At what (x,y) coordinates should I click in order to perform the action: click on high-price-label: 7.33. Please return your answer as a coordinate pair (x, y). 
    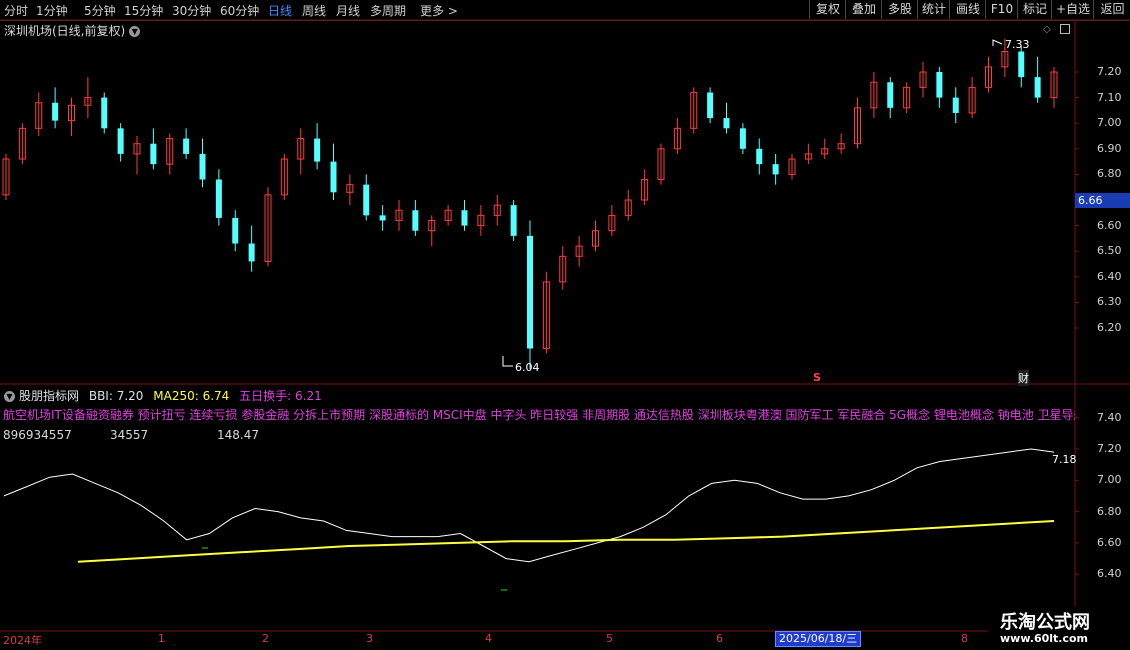
    Looking at the image, I should click on (1017, 44).